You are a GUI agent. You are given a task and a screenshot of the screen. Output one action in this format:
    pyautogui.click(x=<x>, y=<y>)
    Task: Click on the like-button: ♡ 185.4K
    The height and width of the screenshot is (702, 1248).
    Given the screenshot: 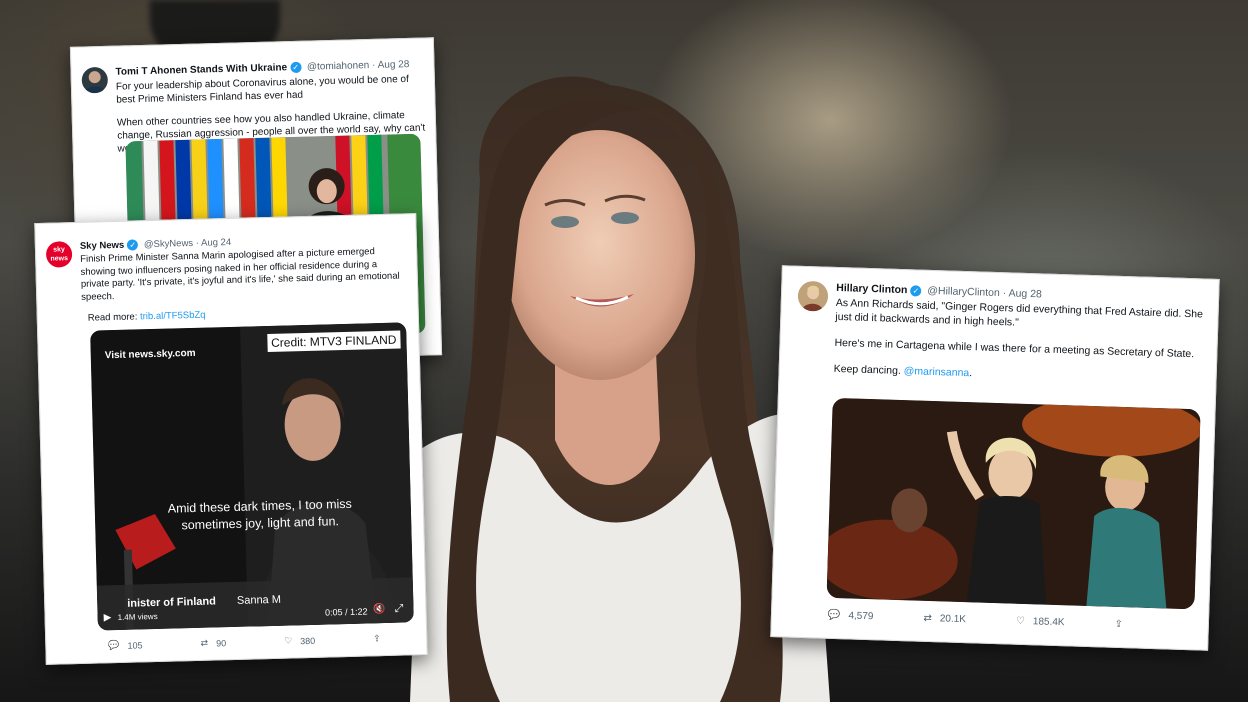 What is the action you would take?
    pyautogui.click(x=1040, y=622)
    